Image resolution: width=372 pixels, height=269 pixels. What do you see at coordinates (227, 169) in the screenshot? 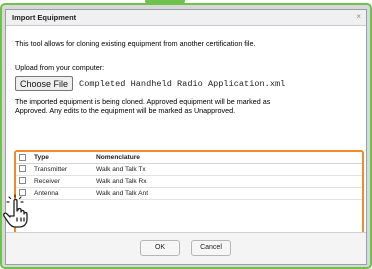
I see `nomenclature-cell: Walk and Talk Tx` at bounding box center [227, 169].